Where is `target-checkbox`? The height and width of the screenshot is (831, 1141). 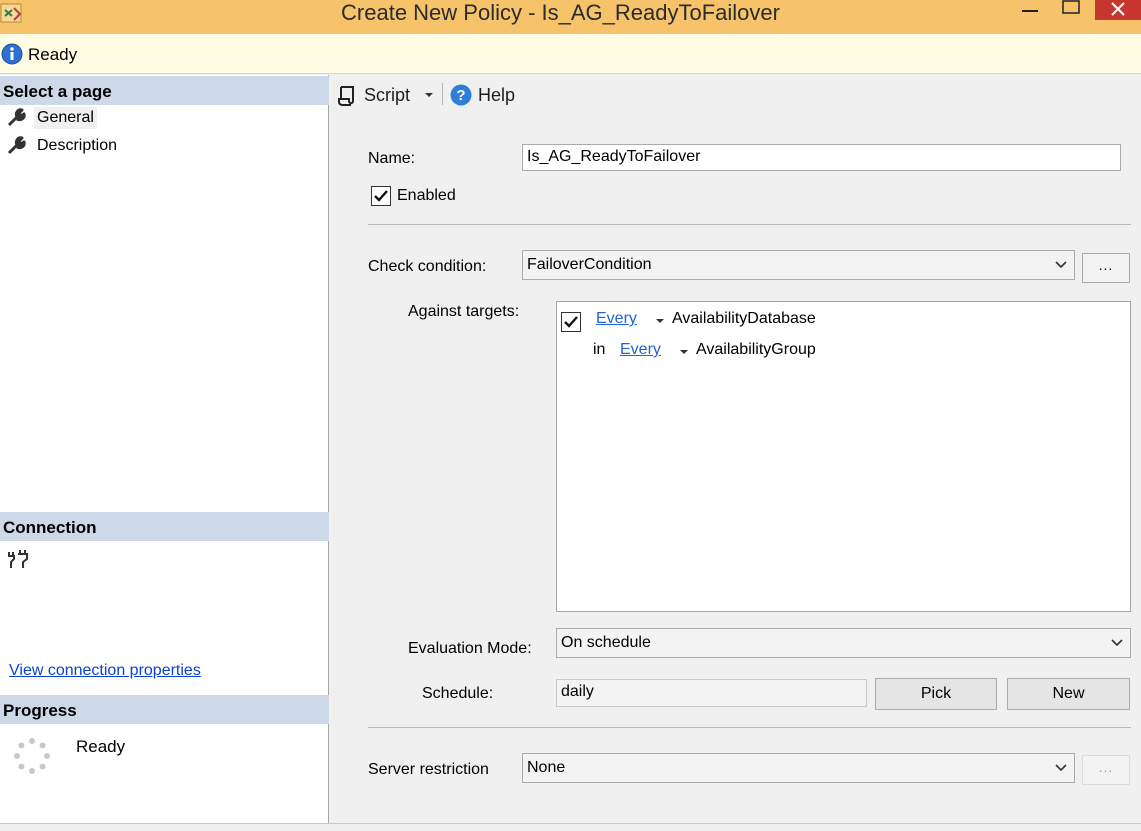 target-checkbox is located at coordinates (571, 322).